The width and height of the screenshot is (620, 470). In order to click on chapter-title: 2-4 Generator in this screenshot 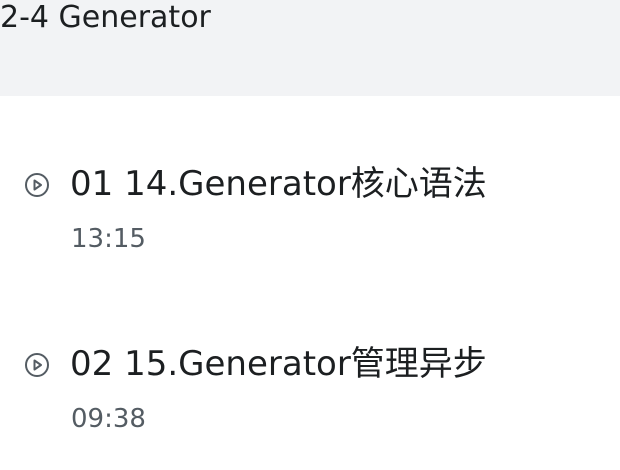, I will do `click(105, 17)`.